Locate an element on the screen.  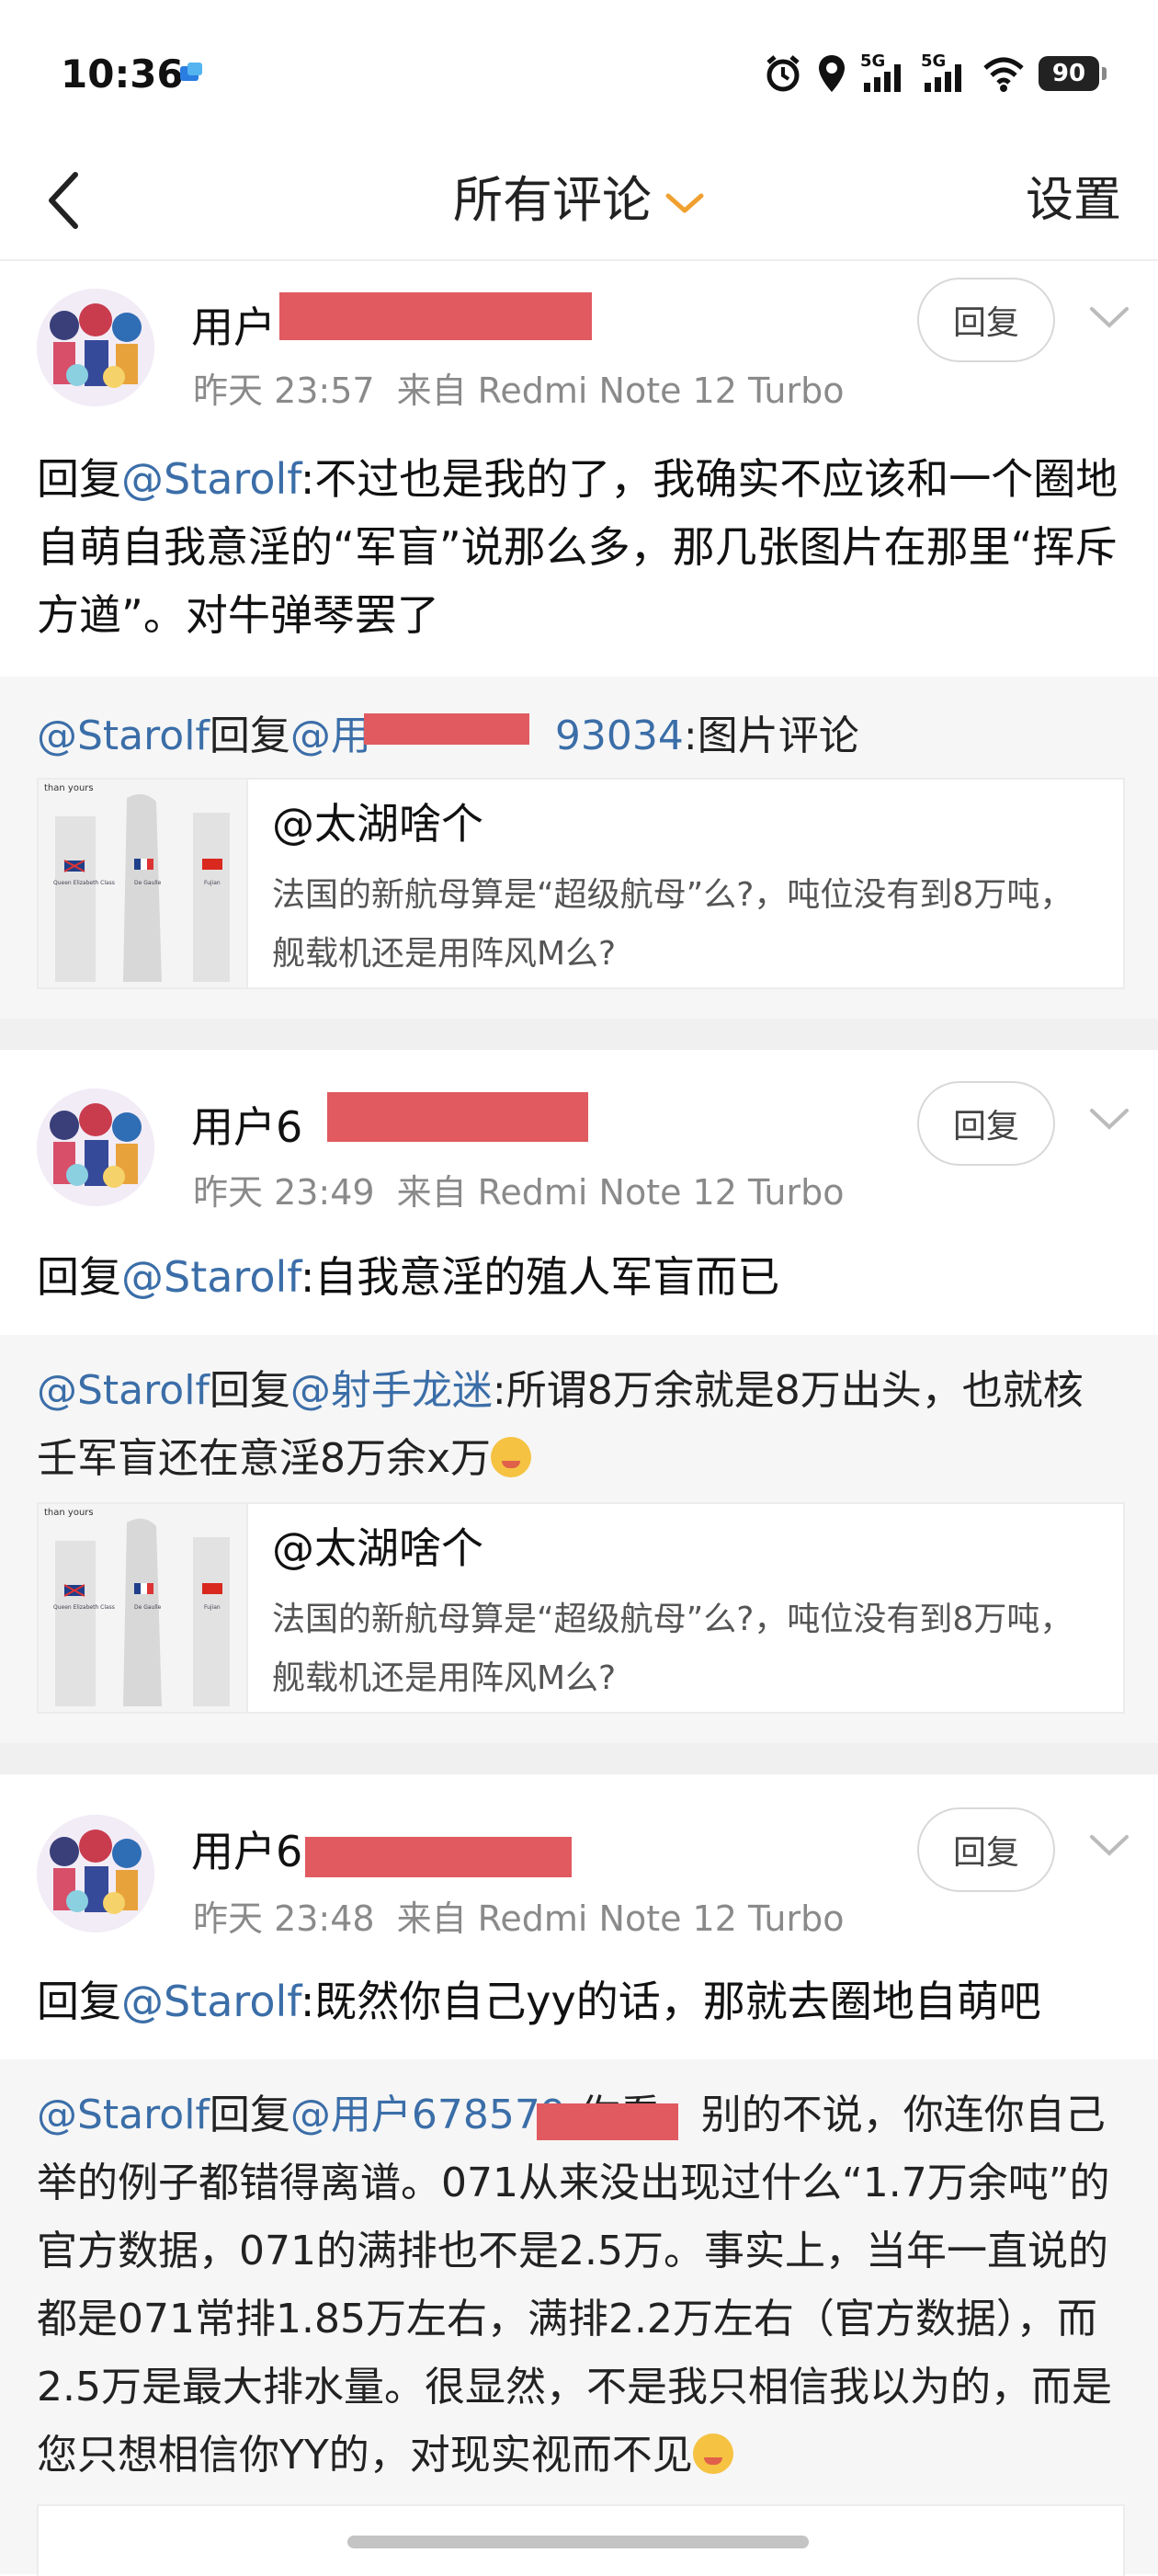
comment-timestamp: 昨天 23:57 is located at coordinates (284, 390).